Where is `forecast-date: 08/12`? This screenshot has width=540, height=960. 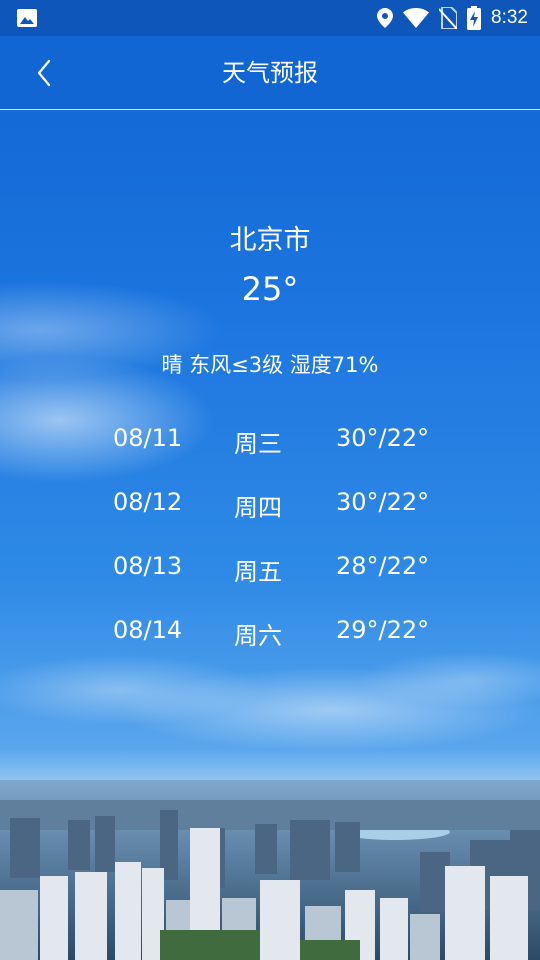 forecast-date: 08/12 is located at coordinates (148, 502).